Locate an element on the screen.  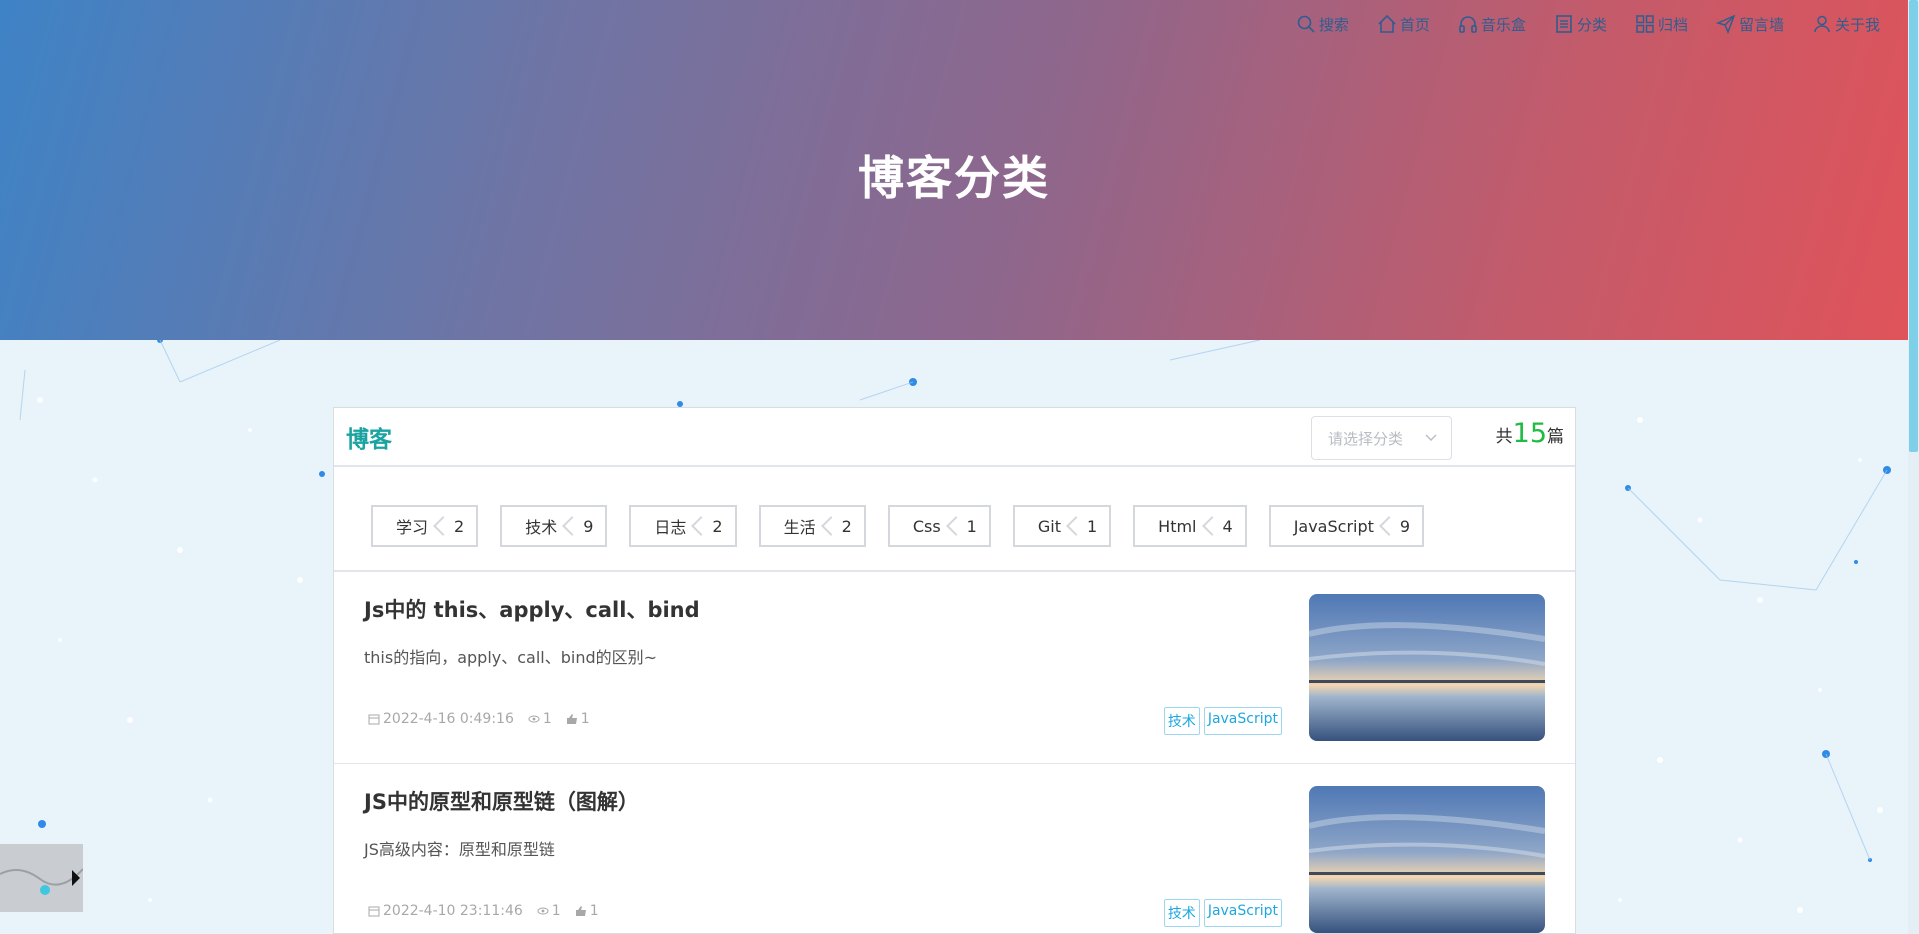
album-cover-image is located at coordinates (42, 878).